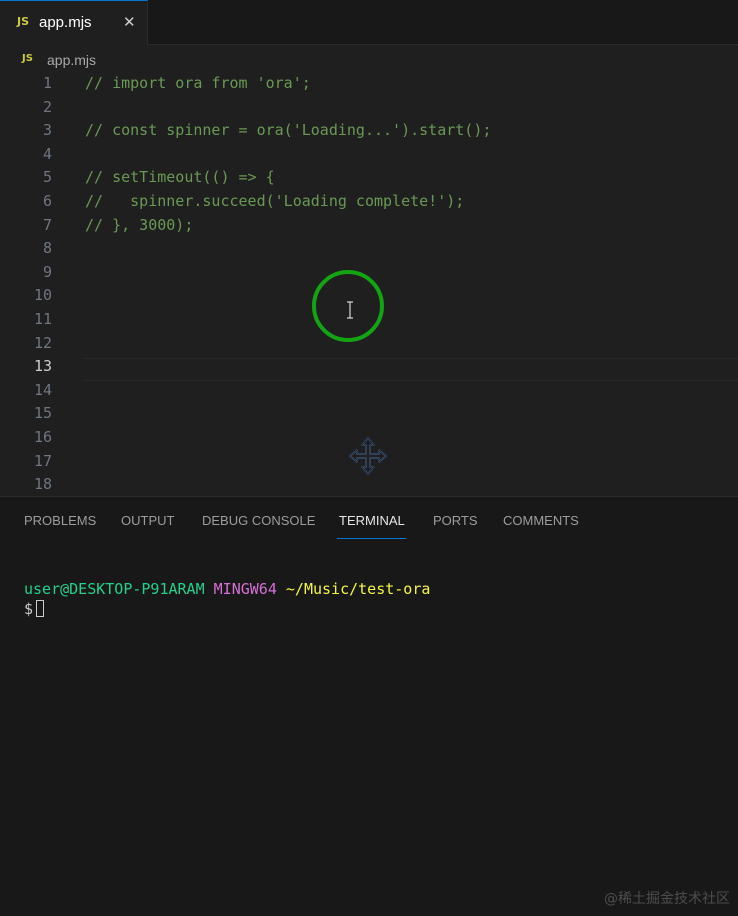 The height and width of the screenshot is (916, 738). What do you see at coordinates (369, 84) in the screenshot?
I see `code-line: 1 // import ora from 'ora';` at bounding box center [369, 84].